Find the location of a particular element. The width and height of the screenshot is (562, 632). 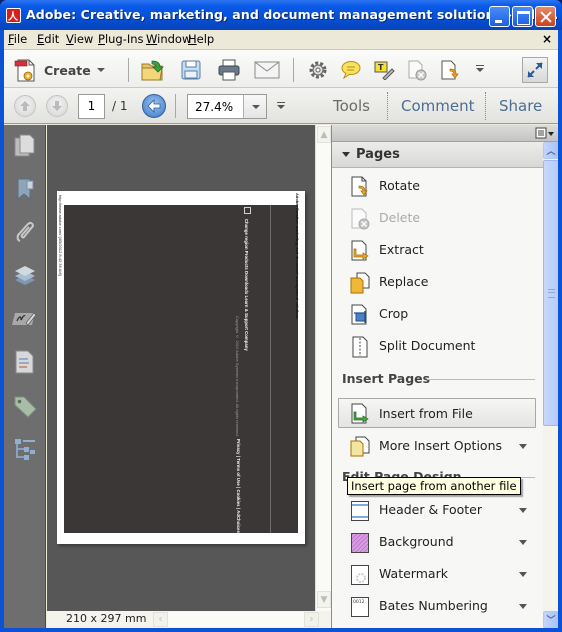

menu-view: View is located at coordinates (79, 39).